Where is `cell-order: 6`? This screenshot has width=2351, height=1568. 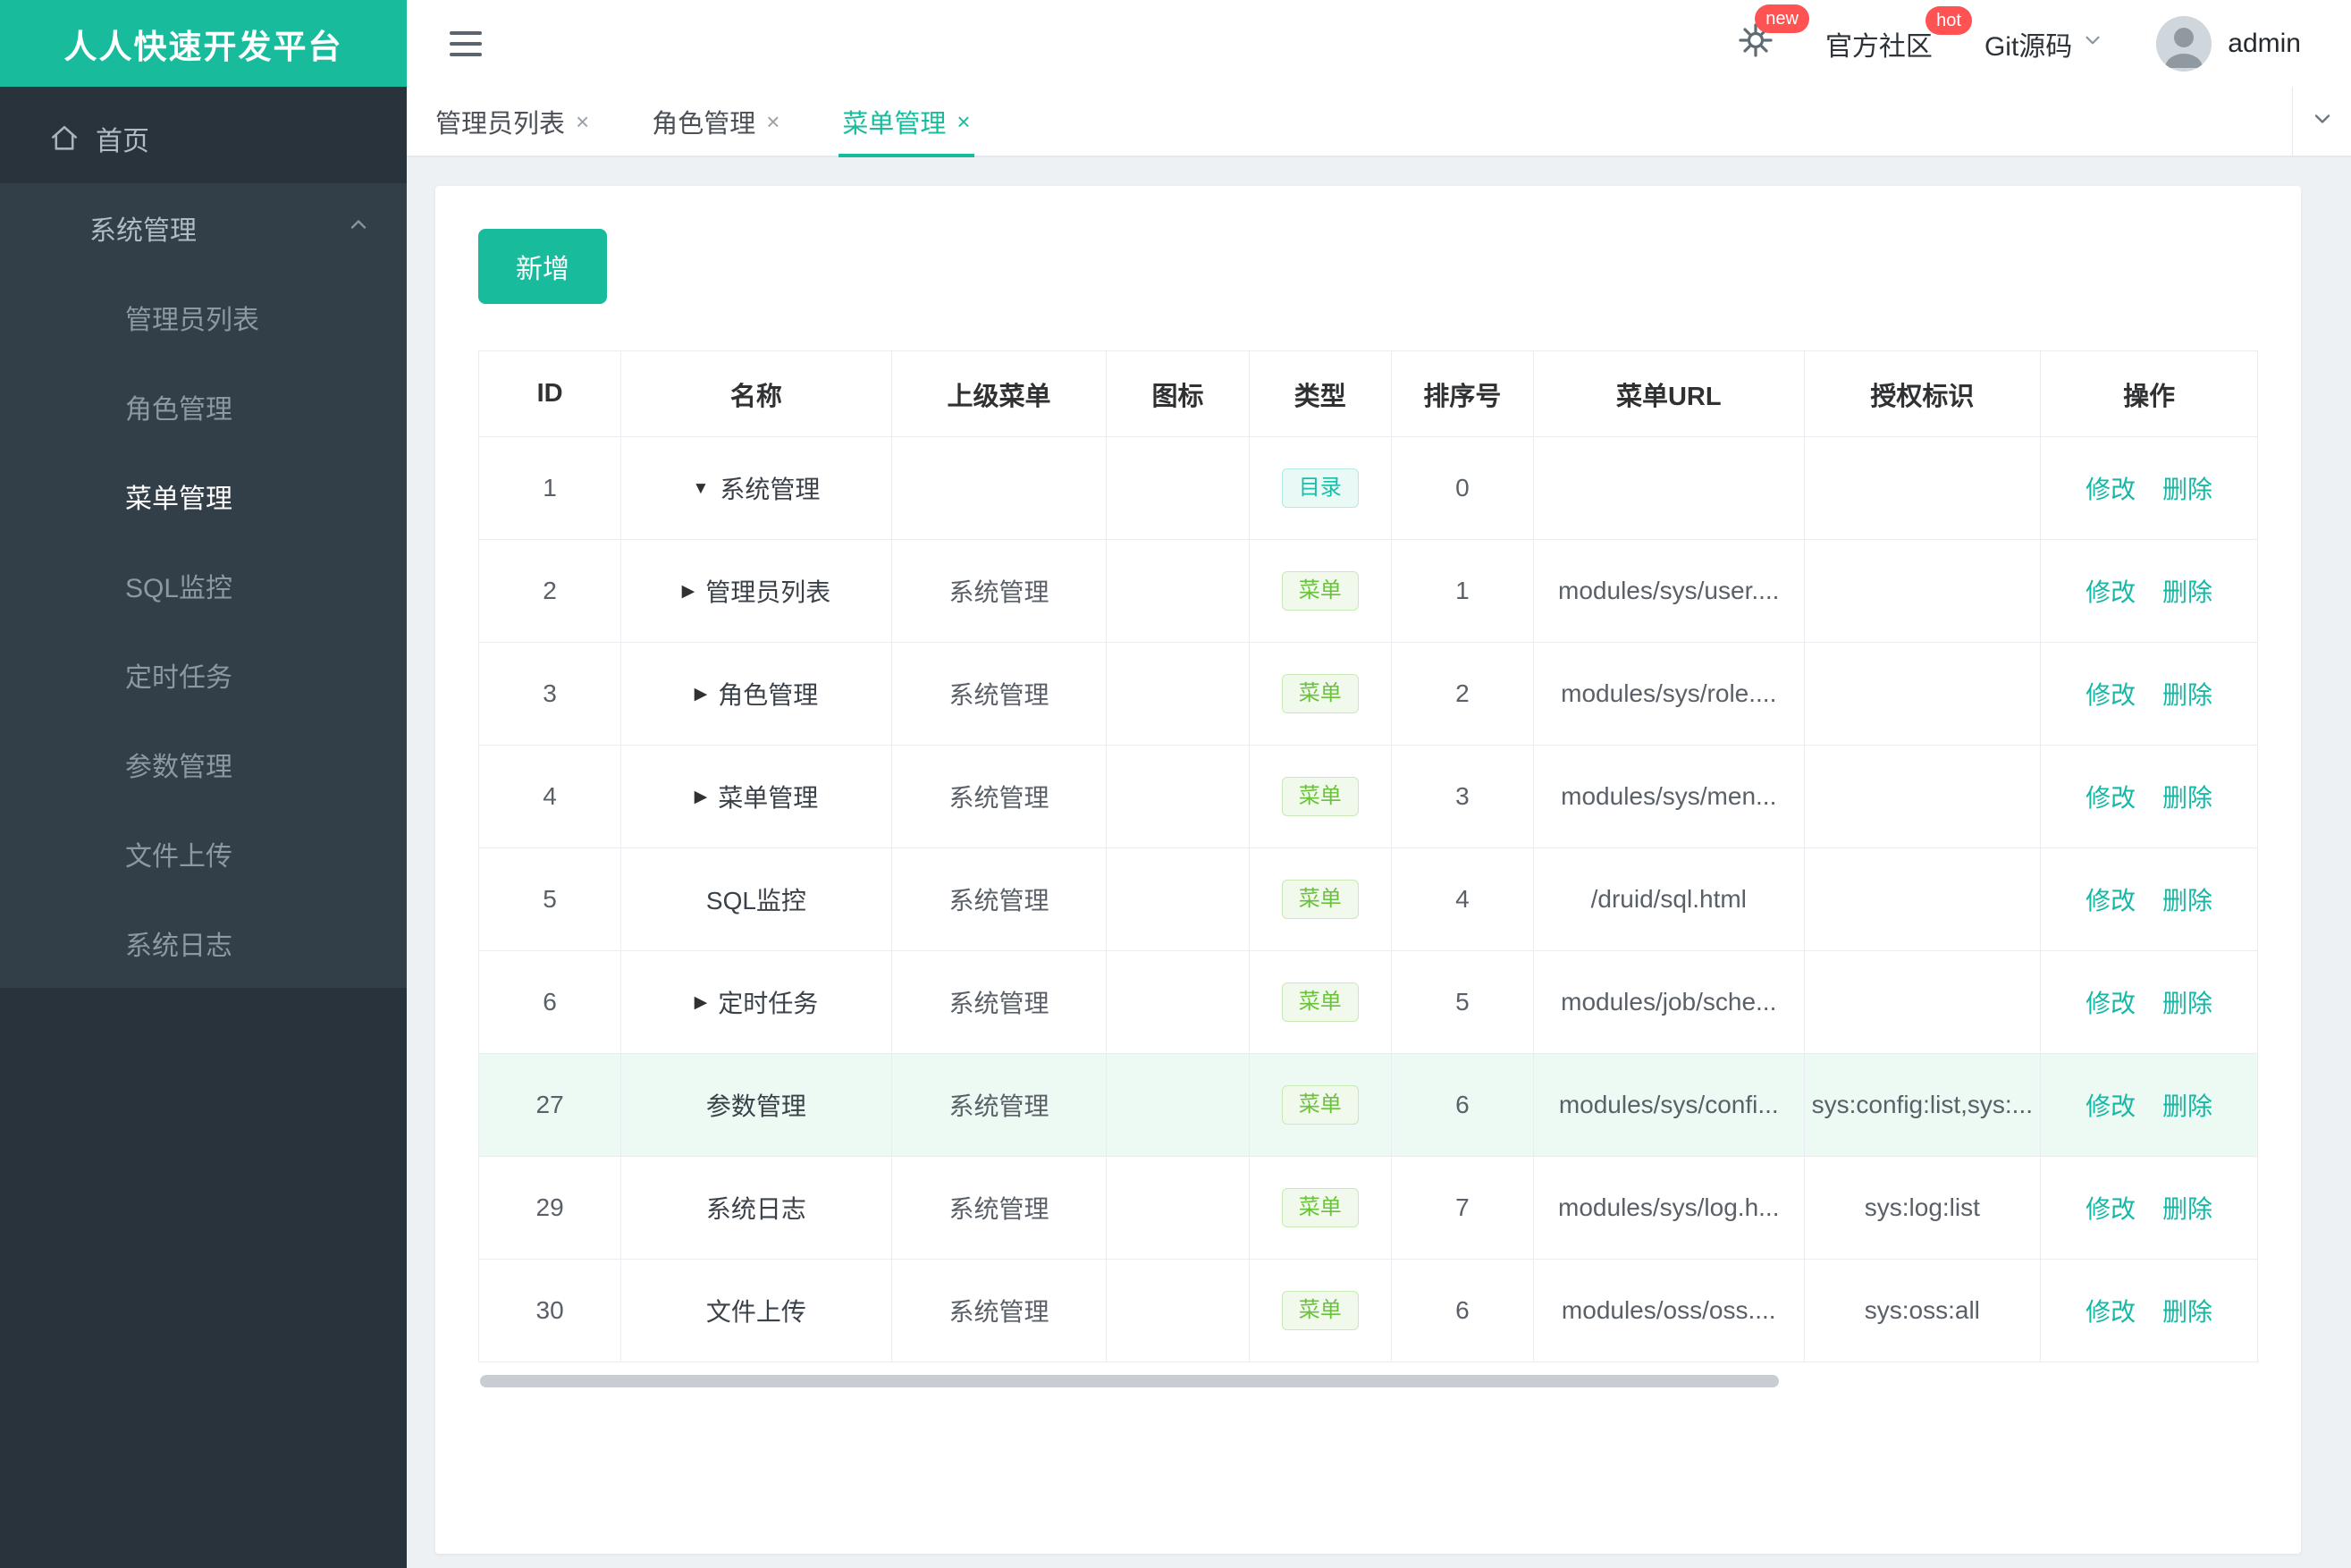 cell-order: 6 is located at coordinates (1462, 1105).